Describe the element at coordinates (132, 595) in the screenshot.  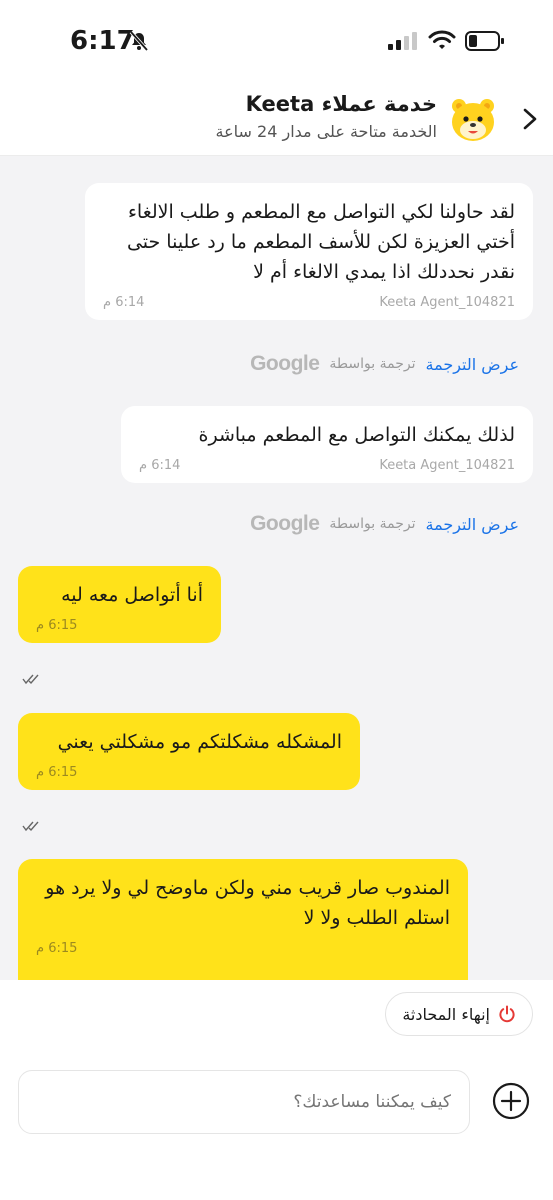
I see `message-text: أنا أتواصل معه ليه` at that location.